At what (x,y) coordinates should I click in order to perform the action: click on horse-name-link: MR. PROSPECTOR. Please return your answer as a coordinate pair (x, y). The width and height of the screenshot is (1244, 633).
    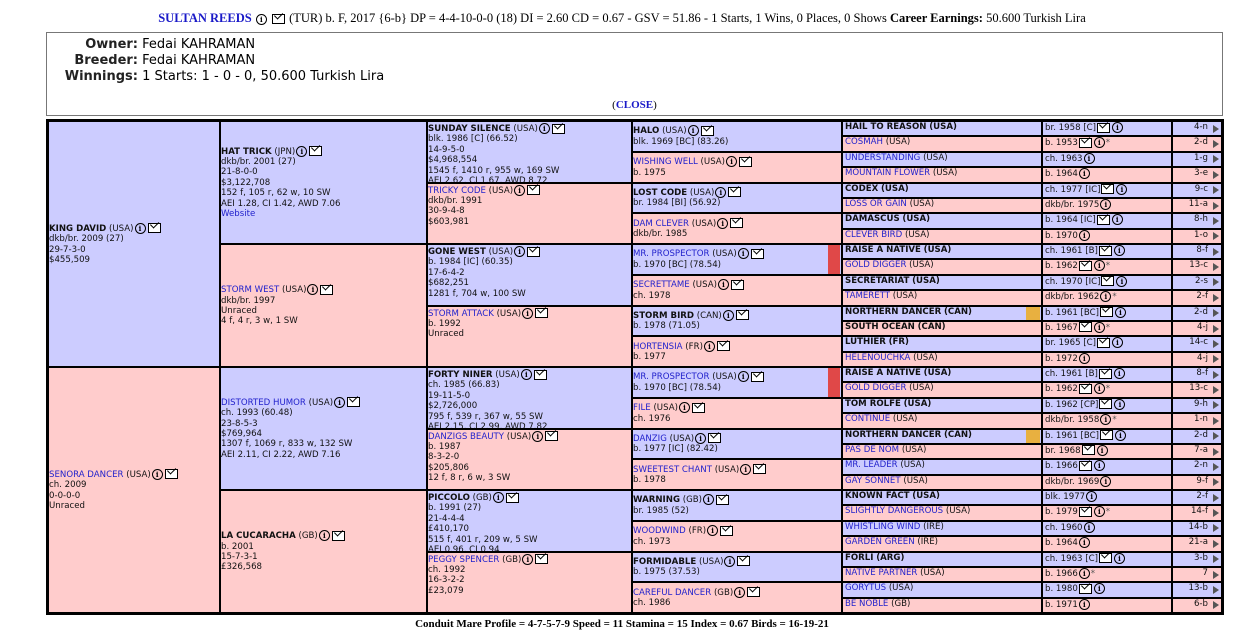
    Looking at the image, I should click on (671, 377).